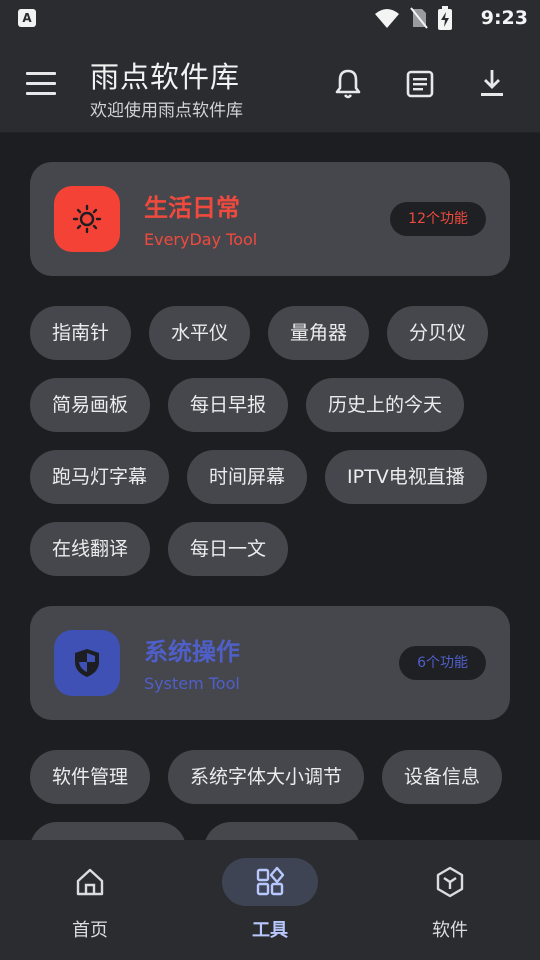 The image size is (540, 960). I want to click on tool-chip-compass: 指南针, so click(81, 333).